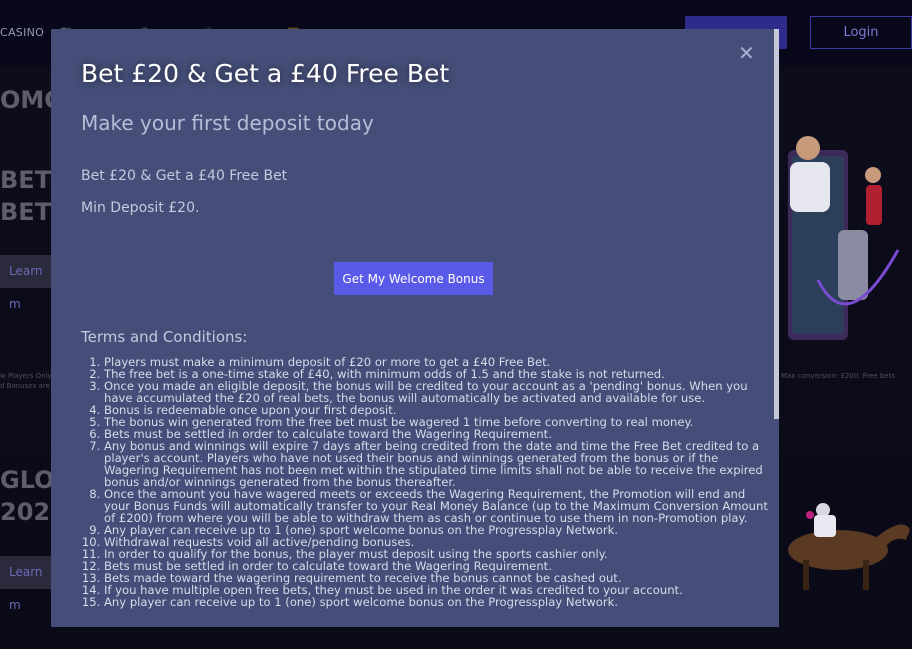 The image size is (912, 649). What do you see at coordinates (184, 176) in the screenshot?
I see `offer-description: Bet £20 & Get a £40 Free Bet` at bounding box center [184, 176].